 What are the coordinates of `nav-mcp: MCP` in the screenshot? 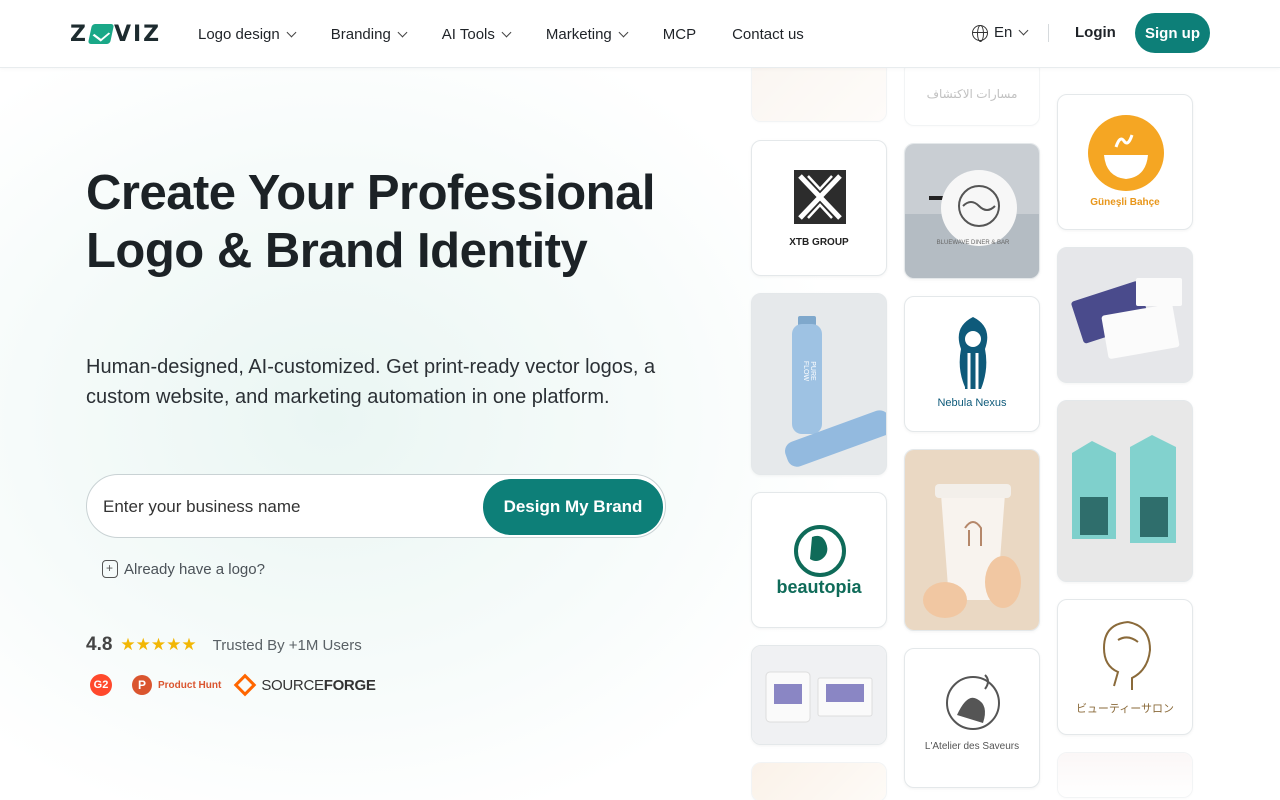 It's located at (679, 34).